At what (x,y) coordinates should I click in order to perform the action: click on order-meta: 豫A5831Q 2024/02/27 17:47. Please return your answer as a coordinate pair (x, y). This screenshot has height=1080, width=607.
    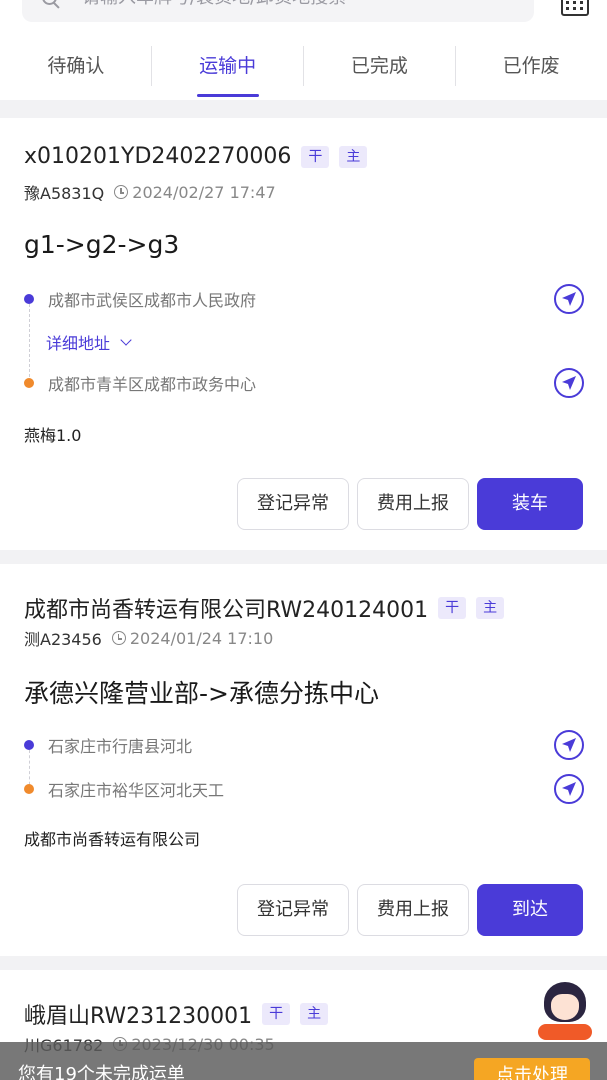
    Looking at the image, I should click on (150, 192).